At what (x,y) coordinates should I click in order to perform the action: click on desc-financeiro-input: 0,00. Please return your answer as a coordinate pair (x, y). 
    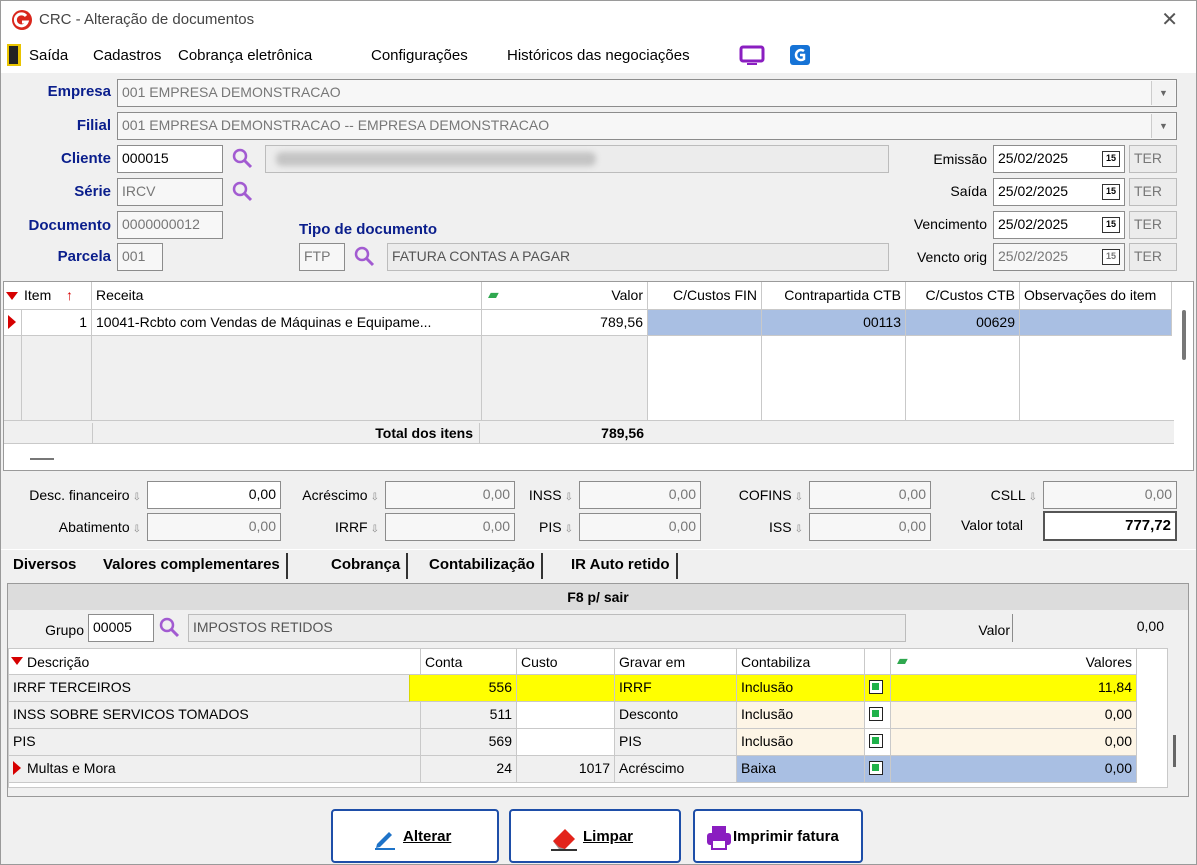
    Looking at the image, I should click on (214, 495).